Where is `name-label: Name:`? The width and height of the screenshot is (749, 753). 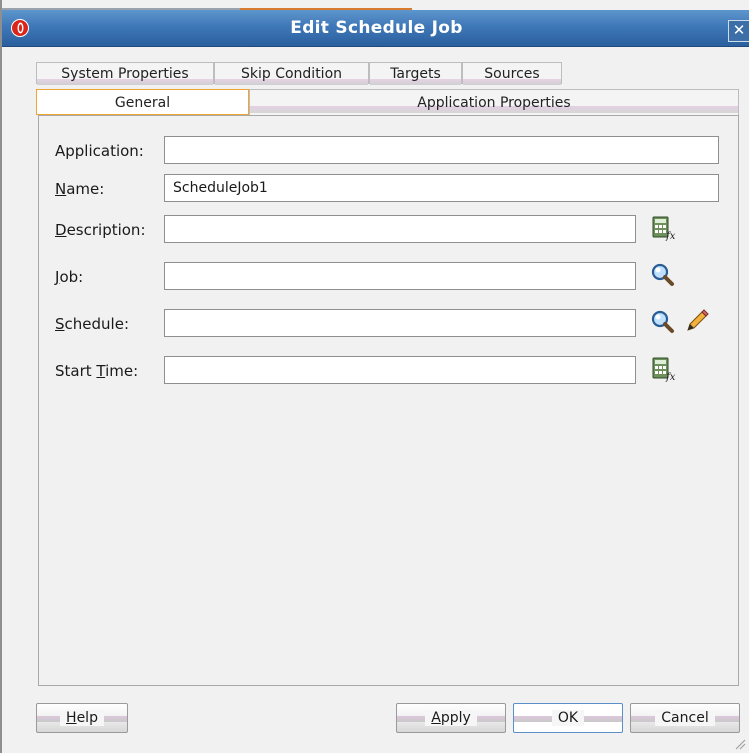 name-label: Name: is located at coordinates (79, 189).